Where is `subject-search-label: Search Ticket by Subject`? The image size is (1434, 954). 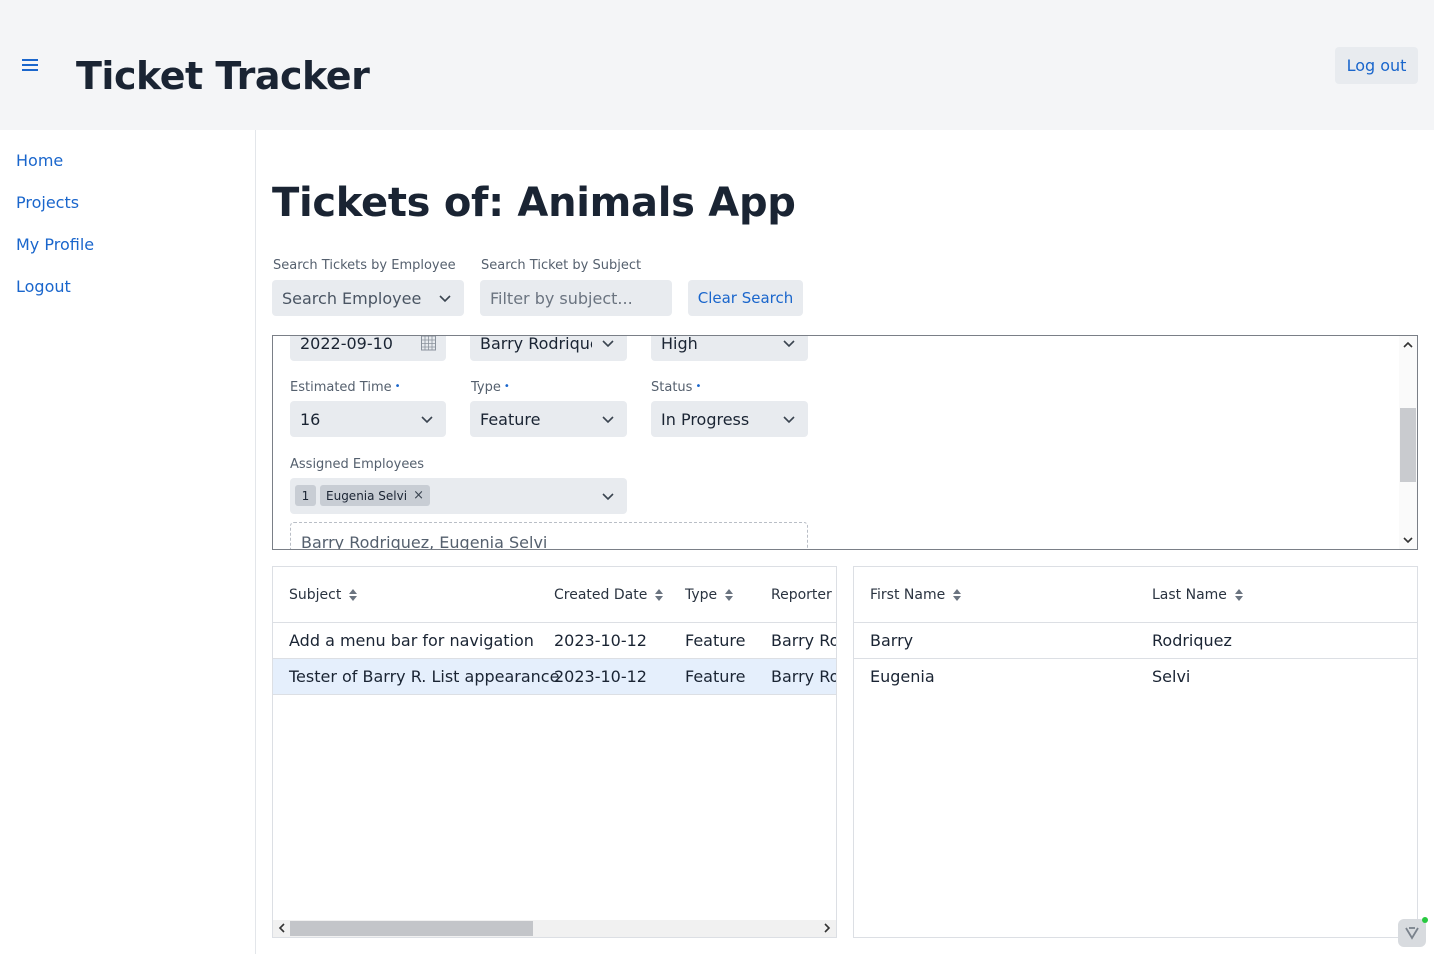 subject-search-label: Search Ticket by Subject is located at coordinates (561, 265).